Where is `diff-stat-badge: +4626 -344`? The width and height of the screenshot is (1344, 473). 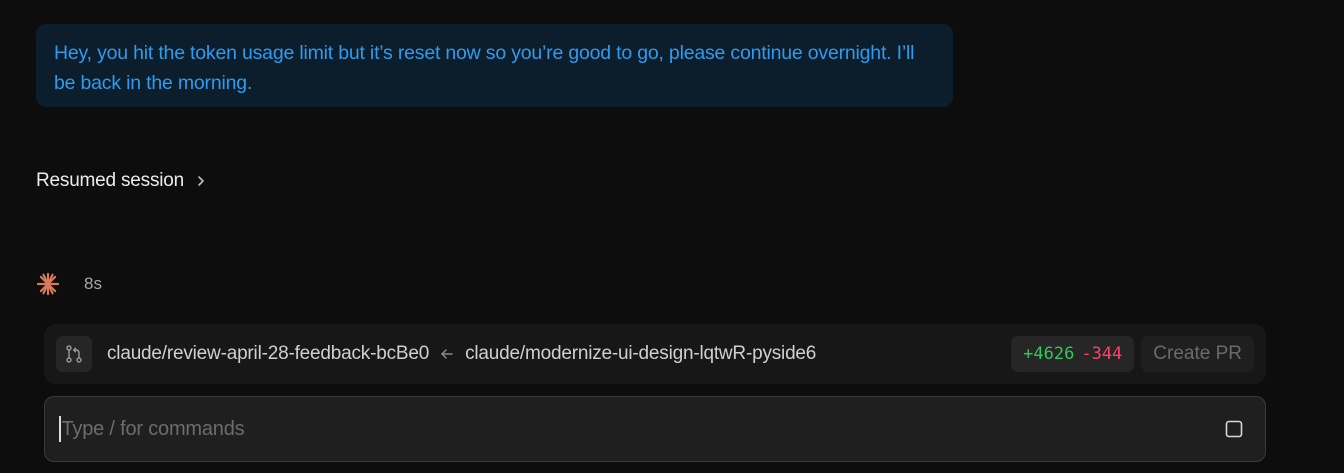
diff-stat-badge: +4626 -344 is located at coordinates (1073, 354).